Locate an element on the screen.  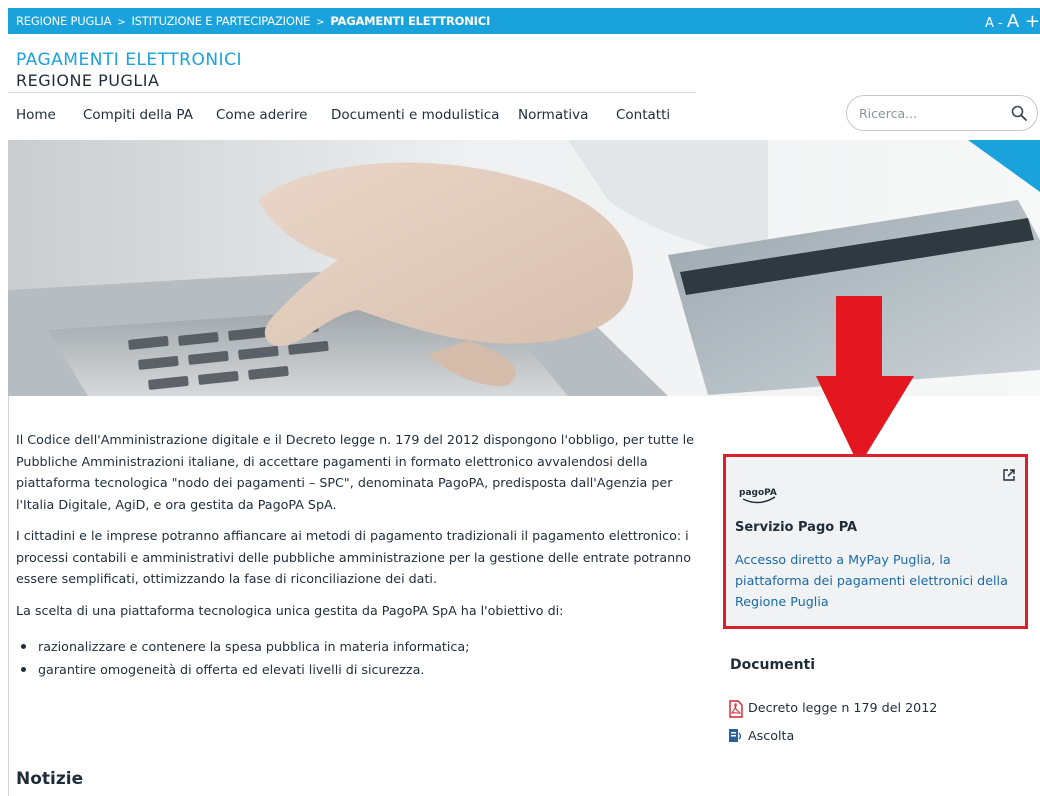
document-label: Decreto legge n 179 del 2012 is located at coordinates (842, 707).